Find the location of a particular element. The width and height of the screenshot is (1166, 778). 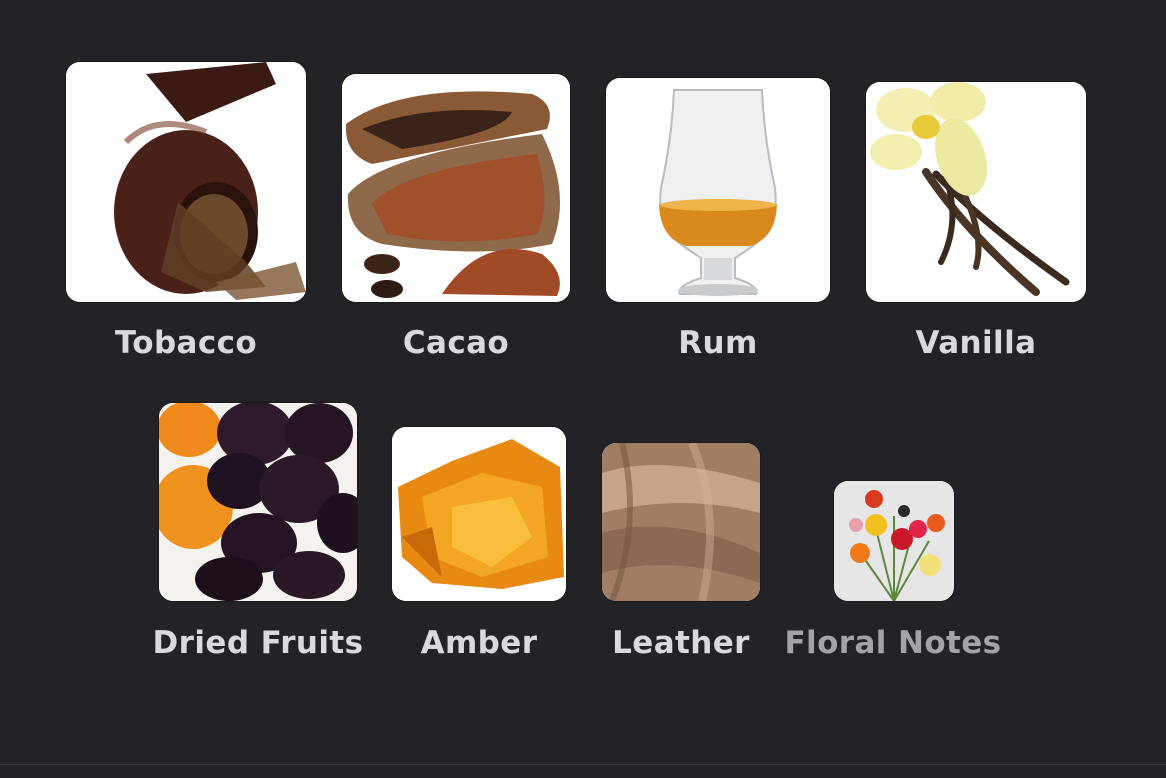

note-tile-dried-fruits is located at coordinates (258, 502).